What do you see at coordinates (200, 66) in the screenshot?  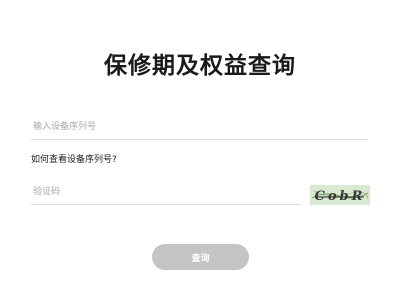 I see `page-title: 保修期及权益查询` at bounding box center [200, 66].